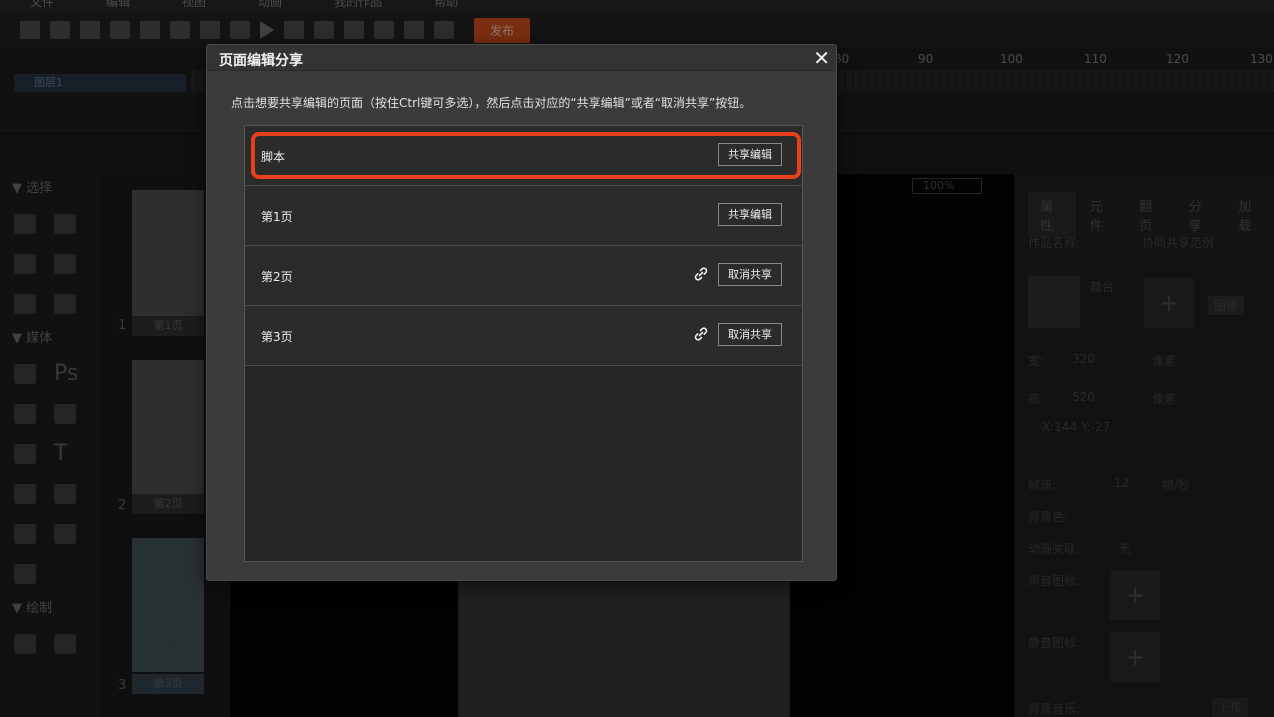 Image resolution: width=1274 pixels, height=717 pixels. I want to click on page-item-label: 脚本, so click(273, 157).